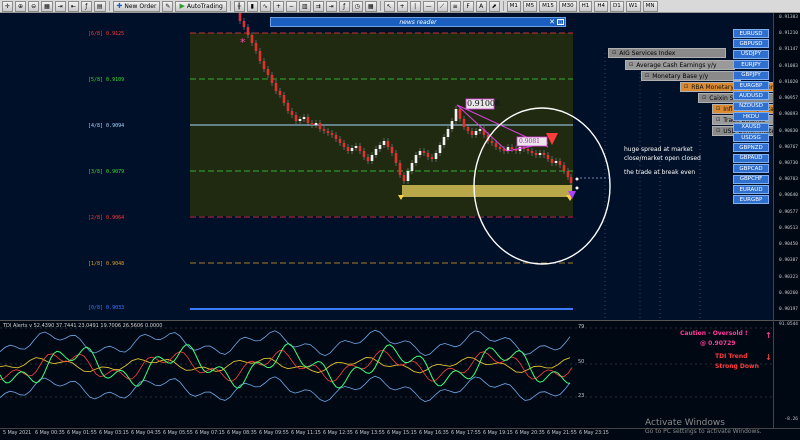 This screenshot has width=800, height=440. What do you see at coordinates (751, 117) in the screenshot?
I see `symbol-button: HKDU` at bounding box center [751, 117].